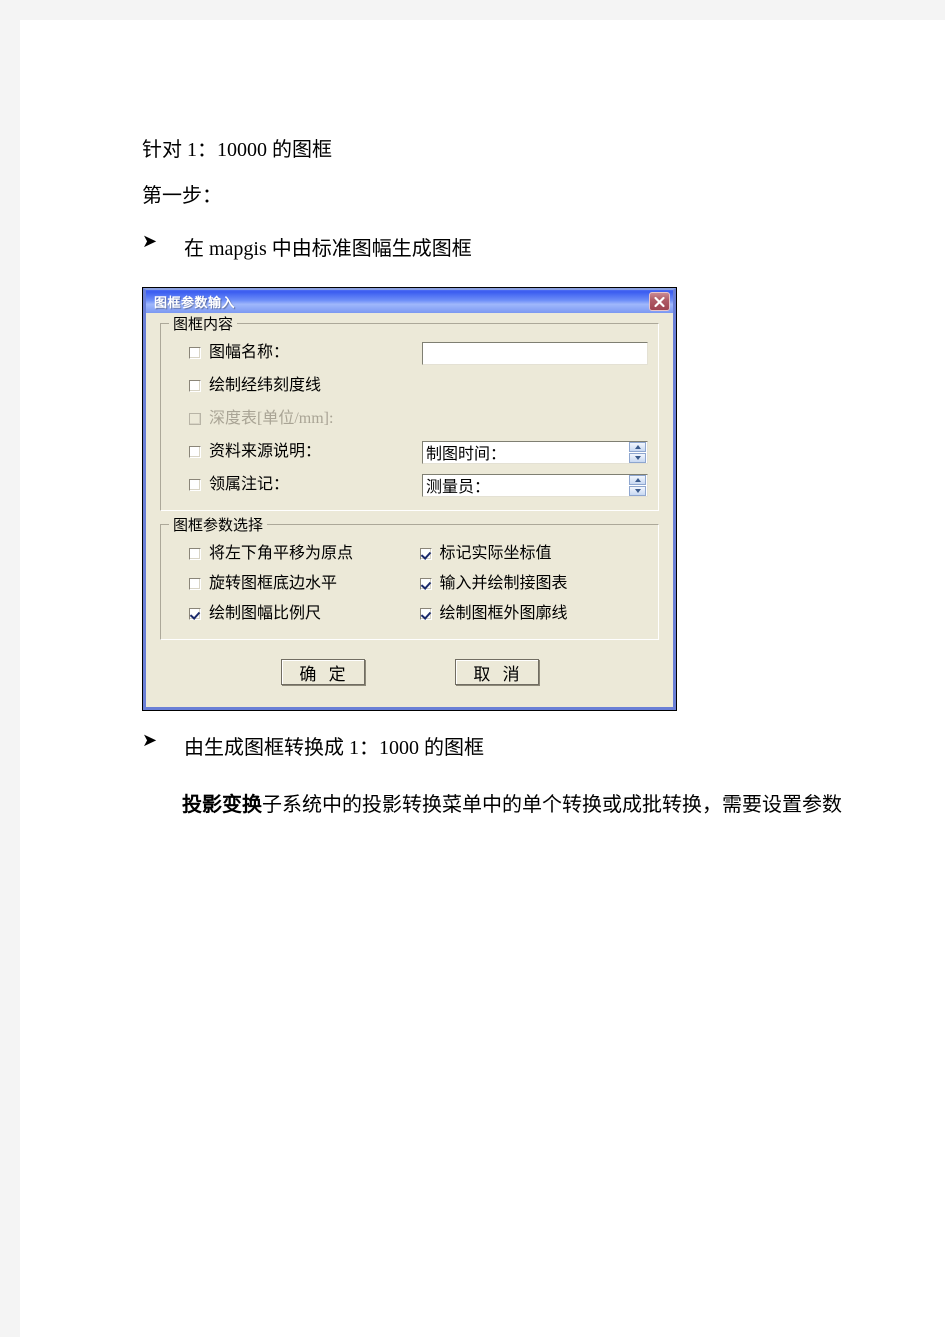 Image resolution: width=945 pixels, height=1337 pixels. I want to click on cancel-button: 取 消, so click(496, 672).